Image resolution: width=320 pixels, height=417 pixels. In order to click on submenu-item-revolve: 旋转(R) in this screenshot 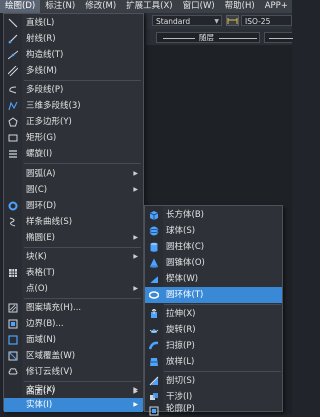, I will do `click(213, 330)`.